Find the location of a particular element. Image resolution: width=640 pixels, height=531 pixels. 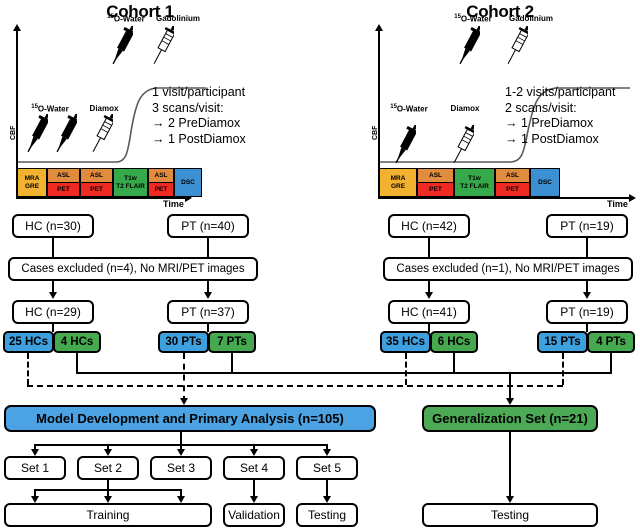

validation-arrow is located at coordinates (253, 499).